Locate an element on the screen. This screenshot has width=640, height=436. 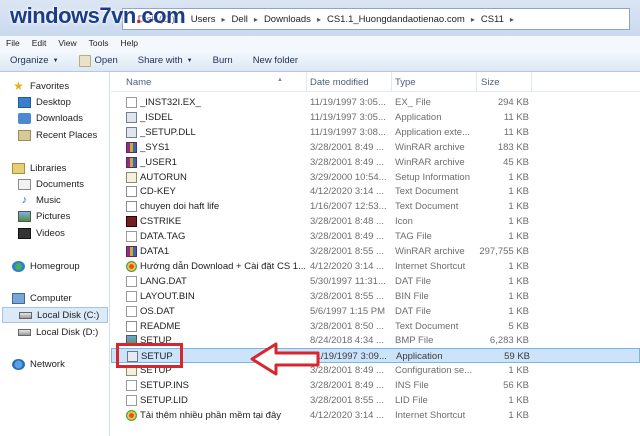
column-header-size: Size is located at coordinates (490, 82).